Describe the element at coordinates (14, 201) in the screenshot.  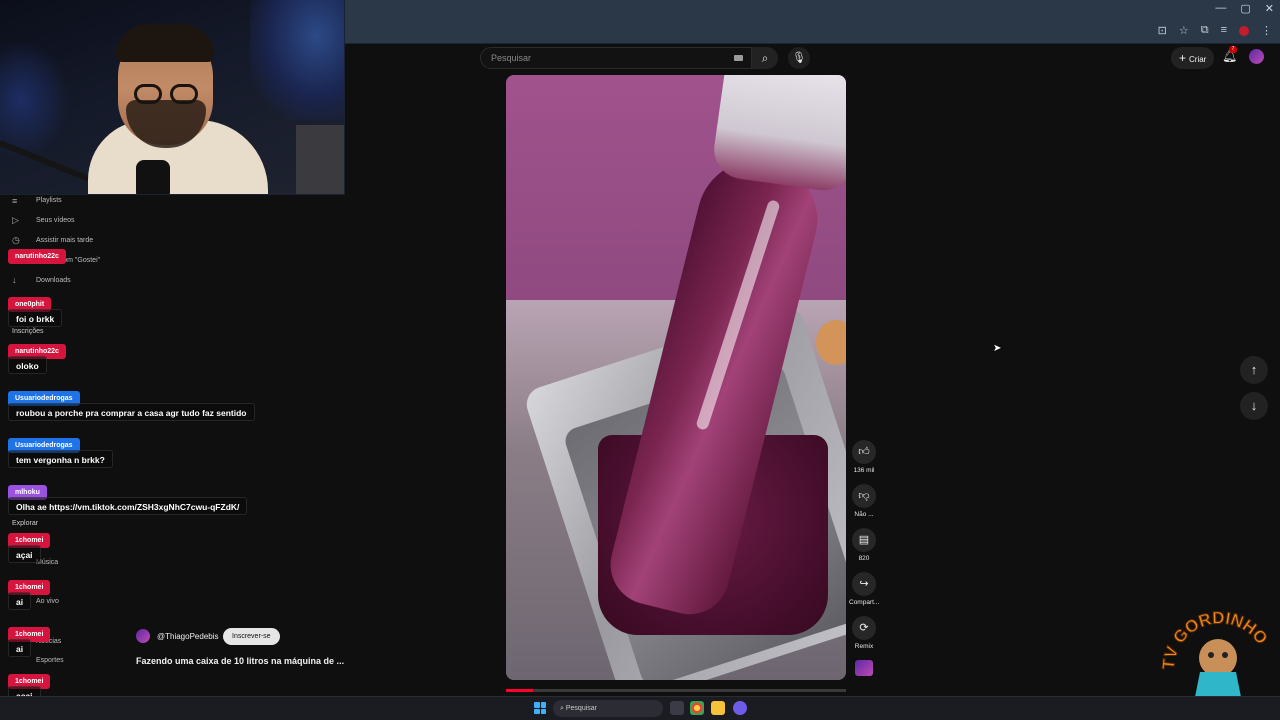
I see `hamburger-icon: ≡` at that location.